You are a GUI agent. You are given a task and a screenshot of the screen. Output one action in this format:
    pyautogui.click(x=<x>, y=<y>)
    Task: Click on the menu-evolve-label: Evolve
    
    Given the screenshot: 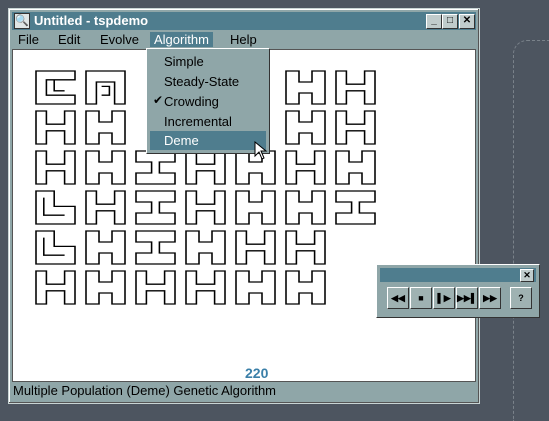 What is the action you would take?
    pyautogui.click(x=120, y=39)
    